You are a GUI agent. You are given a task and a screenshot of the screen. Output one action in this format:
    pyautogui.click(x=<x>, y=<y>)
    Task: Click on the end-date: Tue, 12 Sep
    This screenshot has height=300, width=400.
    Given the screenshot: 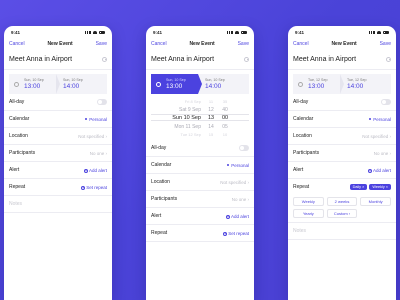 What is the action you would take?
    pyautogui.click(x=357, y=80)
    